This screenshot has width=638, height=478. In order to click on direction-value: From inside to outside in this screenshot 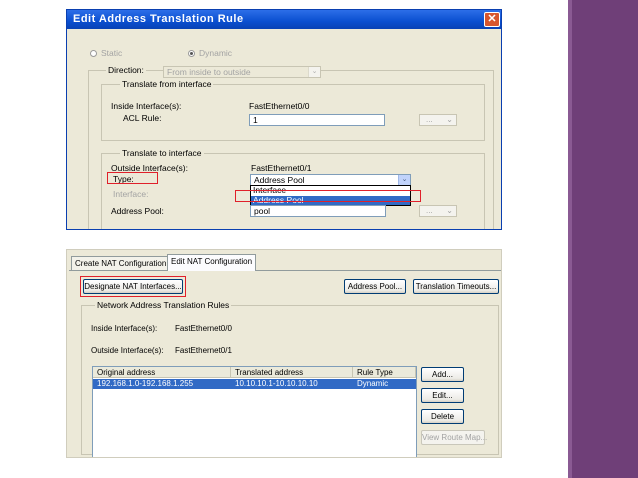, I will do `click(209, 72)`.